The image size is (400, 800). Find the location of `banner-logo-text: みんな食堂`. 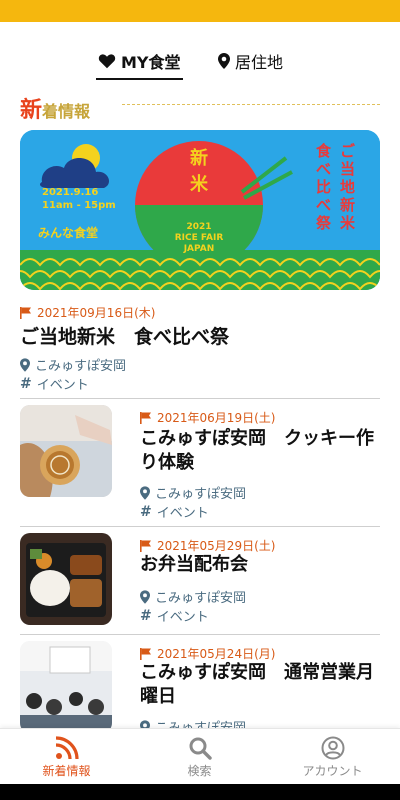

banner-logo-text: みんな食堂 is located at coordinates (68, 233).